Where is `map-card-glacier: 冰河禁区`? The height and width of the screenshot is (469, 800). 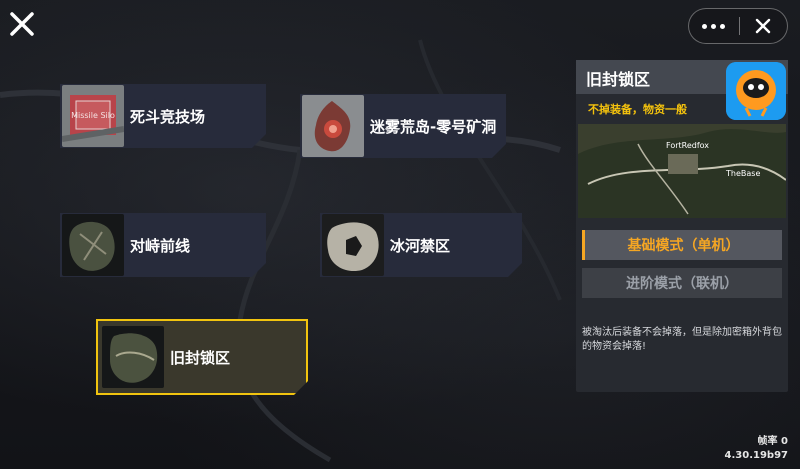 map-card-glacier: 冰河禁区 is located at coordinates (421, 245).